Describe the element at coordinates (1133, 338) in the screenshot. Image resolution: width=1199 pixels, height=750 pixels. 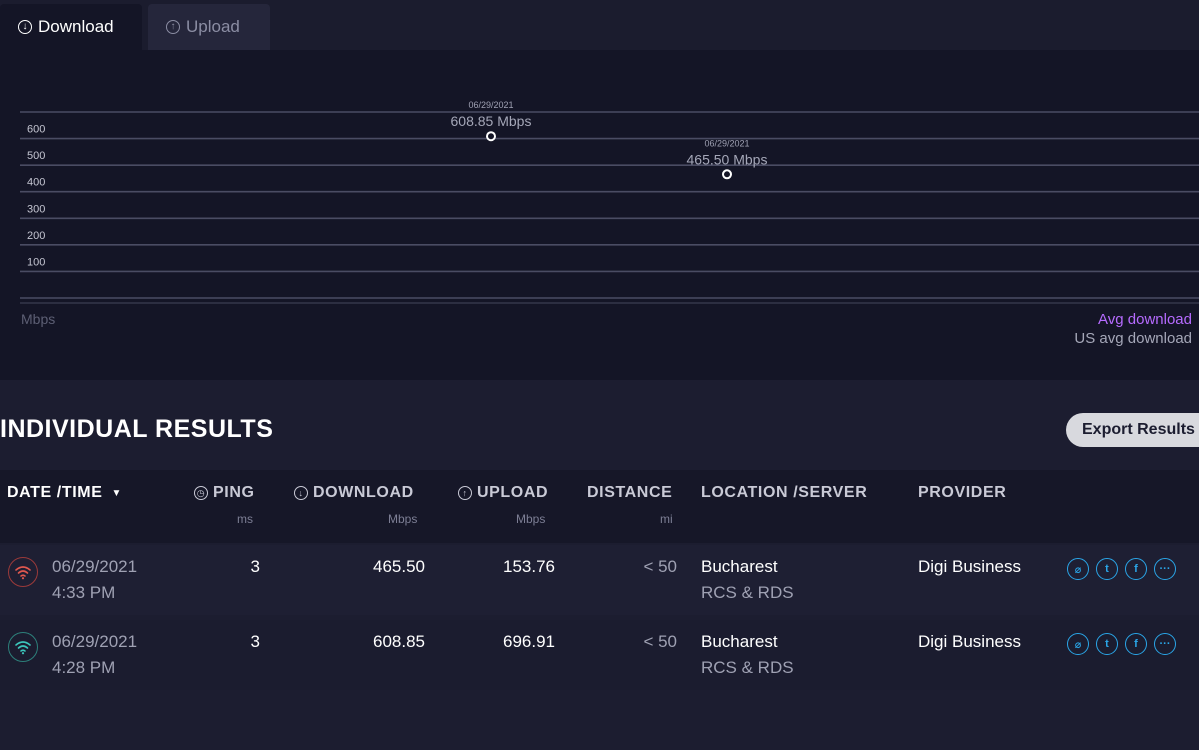
I see `legend-us-avg-download: US avg download` at that location.